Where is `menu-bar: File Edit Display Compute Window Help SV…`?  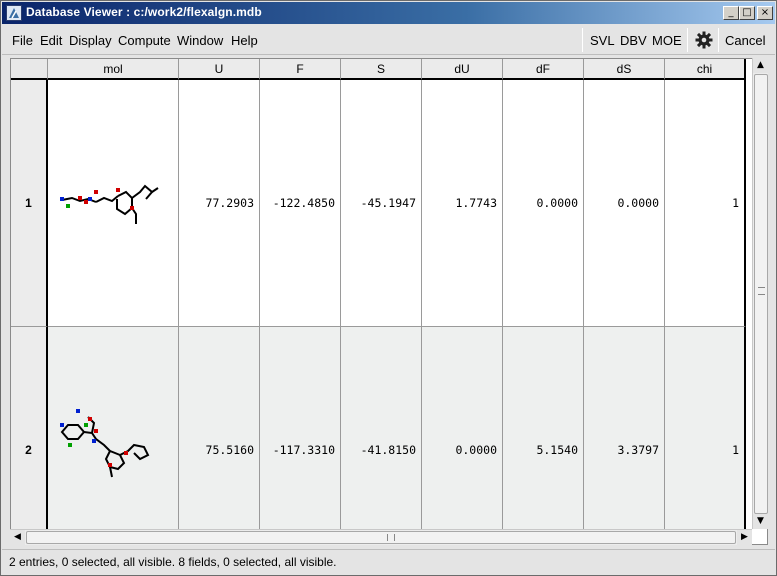 menu-bar: File Edit Display Compute Window Help SV… is located at coordinates (388, 40).